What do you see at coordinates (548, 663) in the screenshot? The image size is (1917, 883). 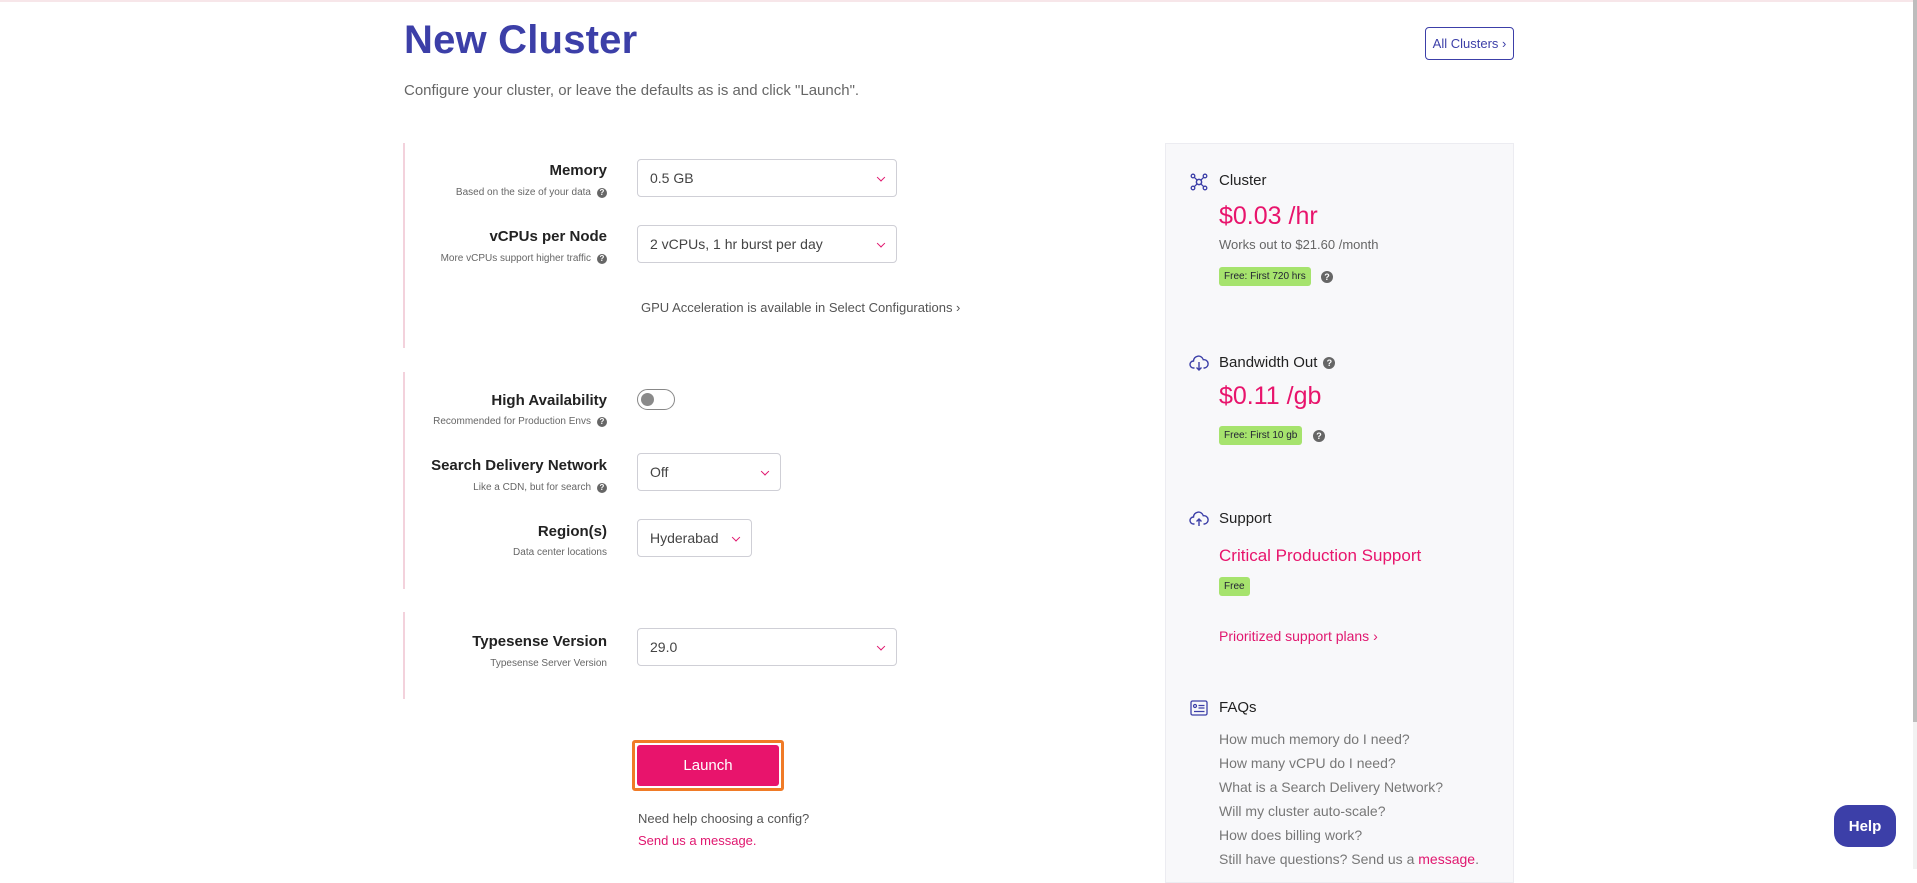 I see `version-sublabel: Typesense Server Version` at bounding box center [548, 663].